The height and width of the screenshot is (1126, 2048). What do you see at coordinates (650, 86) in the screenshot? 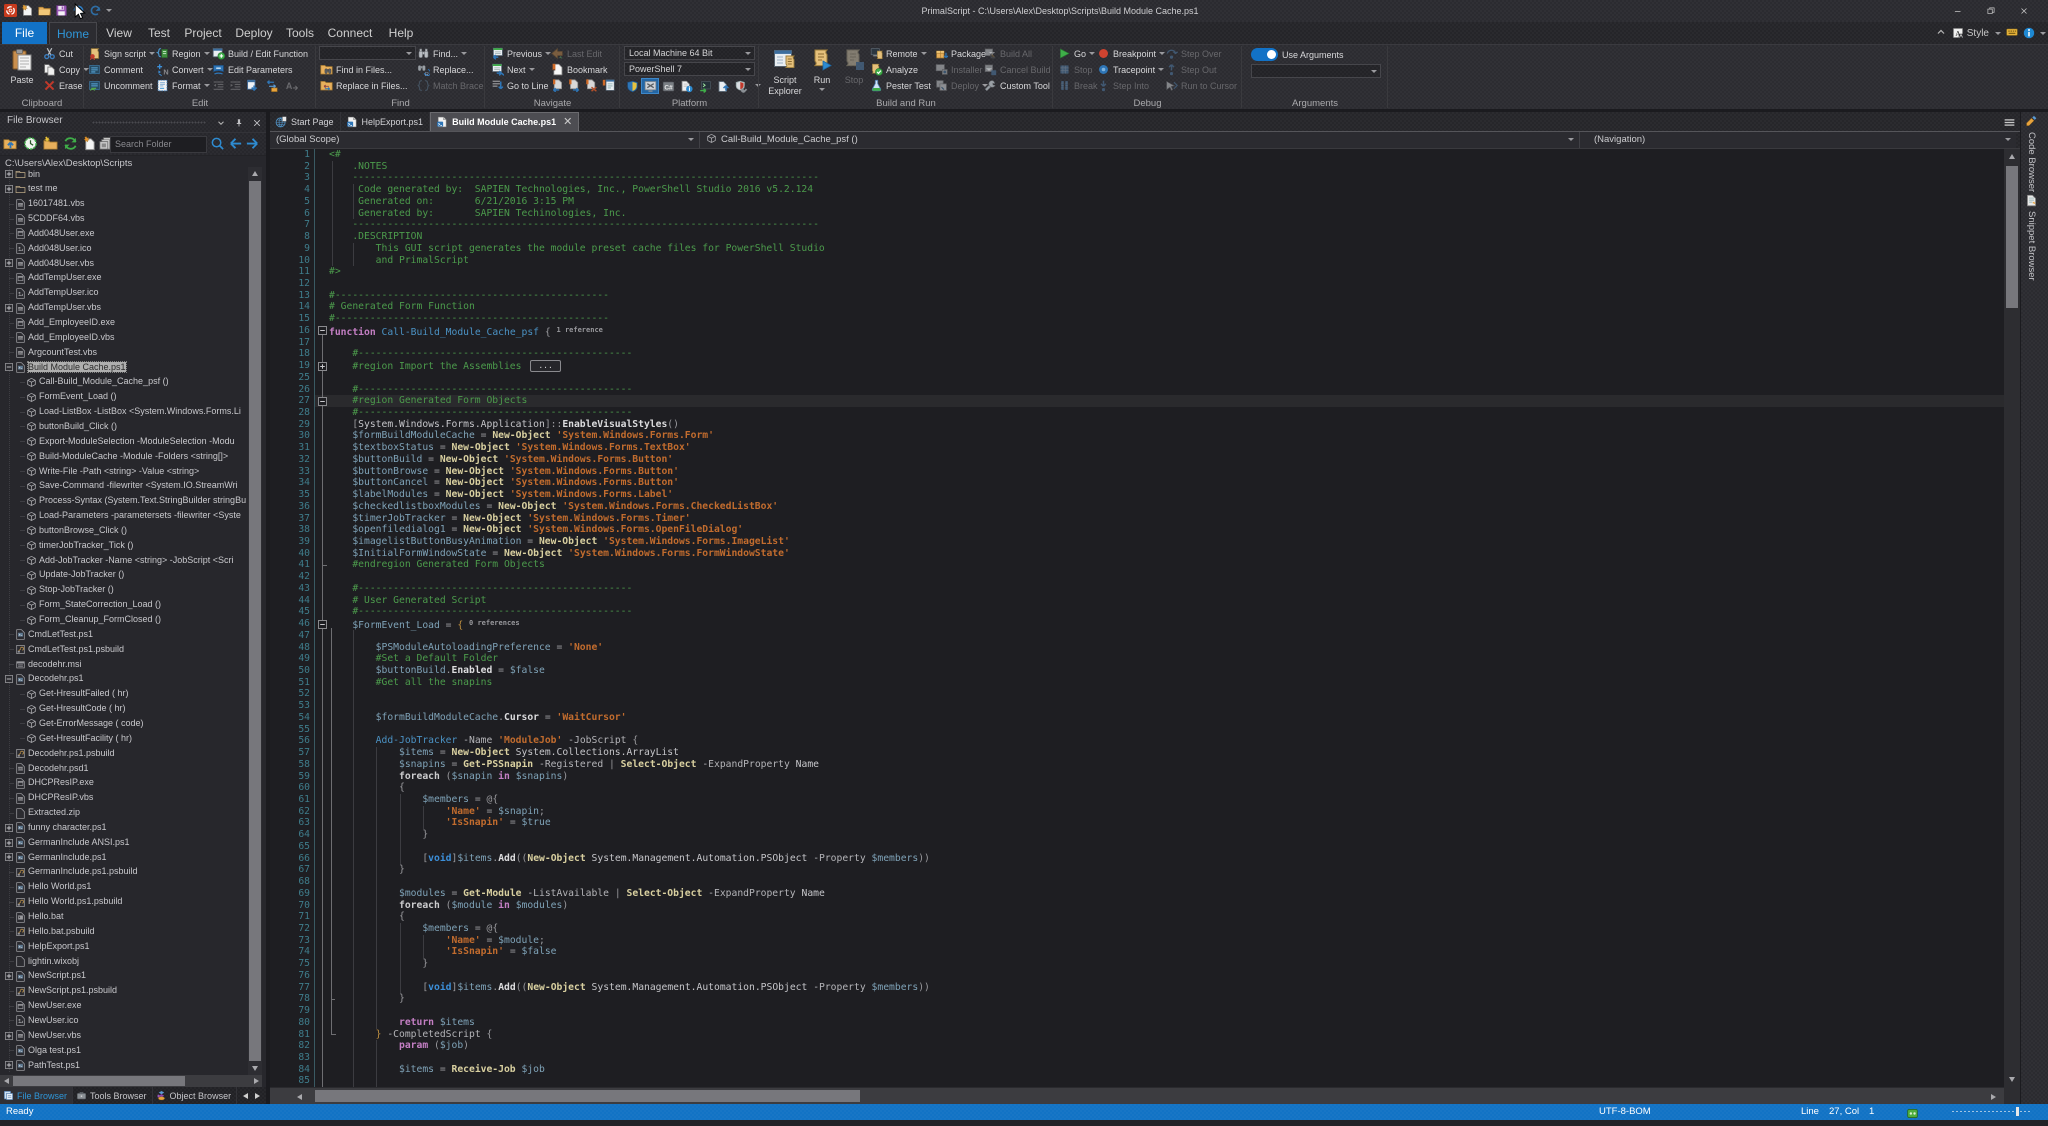
I see `remote-session-button` at bounding box center [650, 86].